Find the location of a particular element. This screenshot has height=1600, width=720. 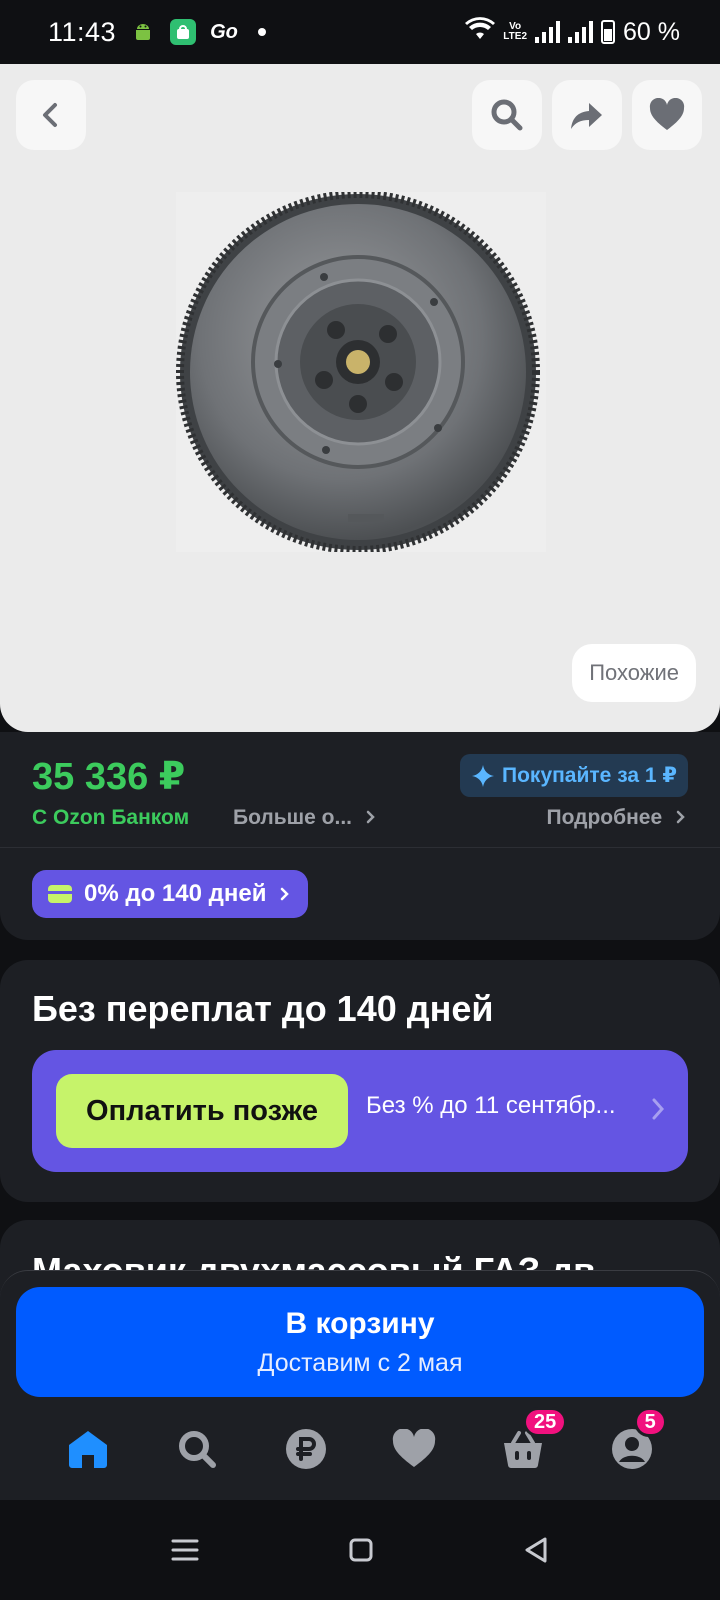

search-button is located at coordinates (507, 115).